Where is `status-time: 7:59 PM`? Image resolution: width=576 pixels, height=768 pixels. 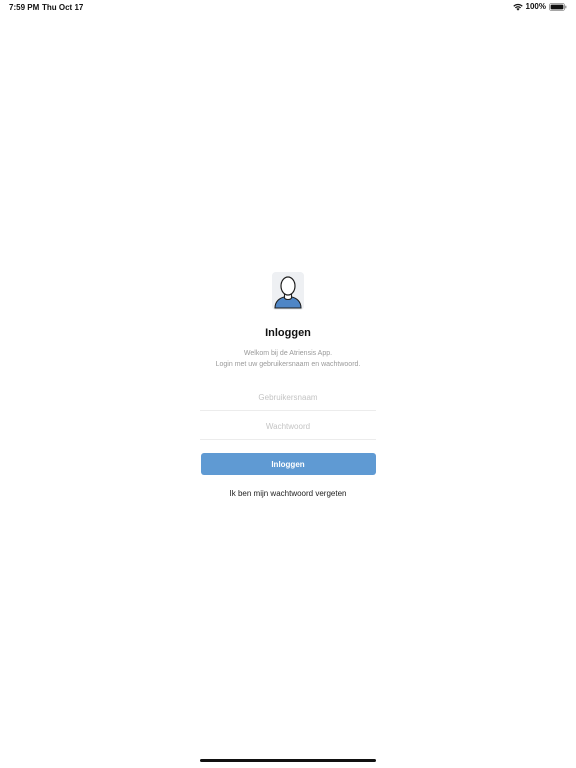
status-time: 7:59 PM is located at coordinates (24, 7).